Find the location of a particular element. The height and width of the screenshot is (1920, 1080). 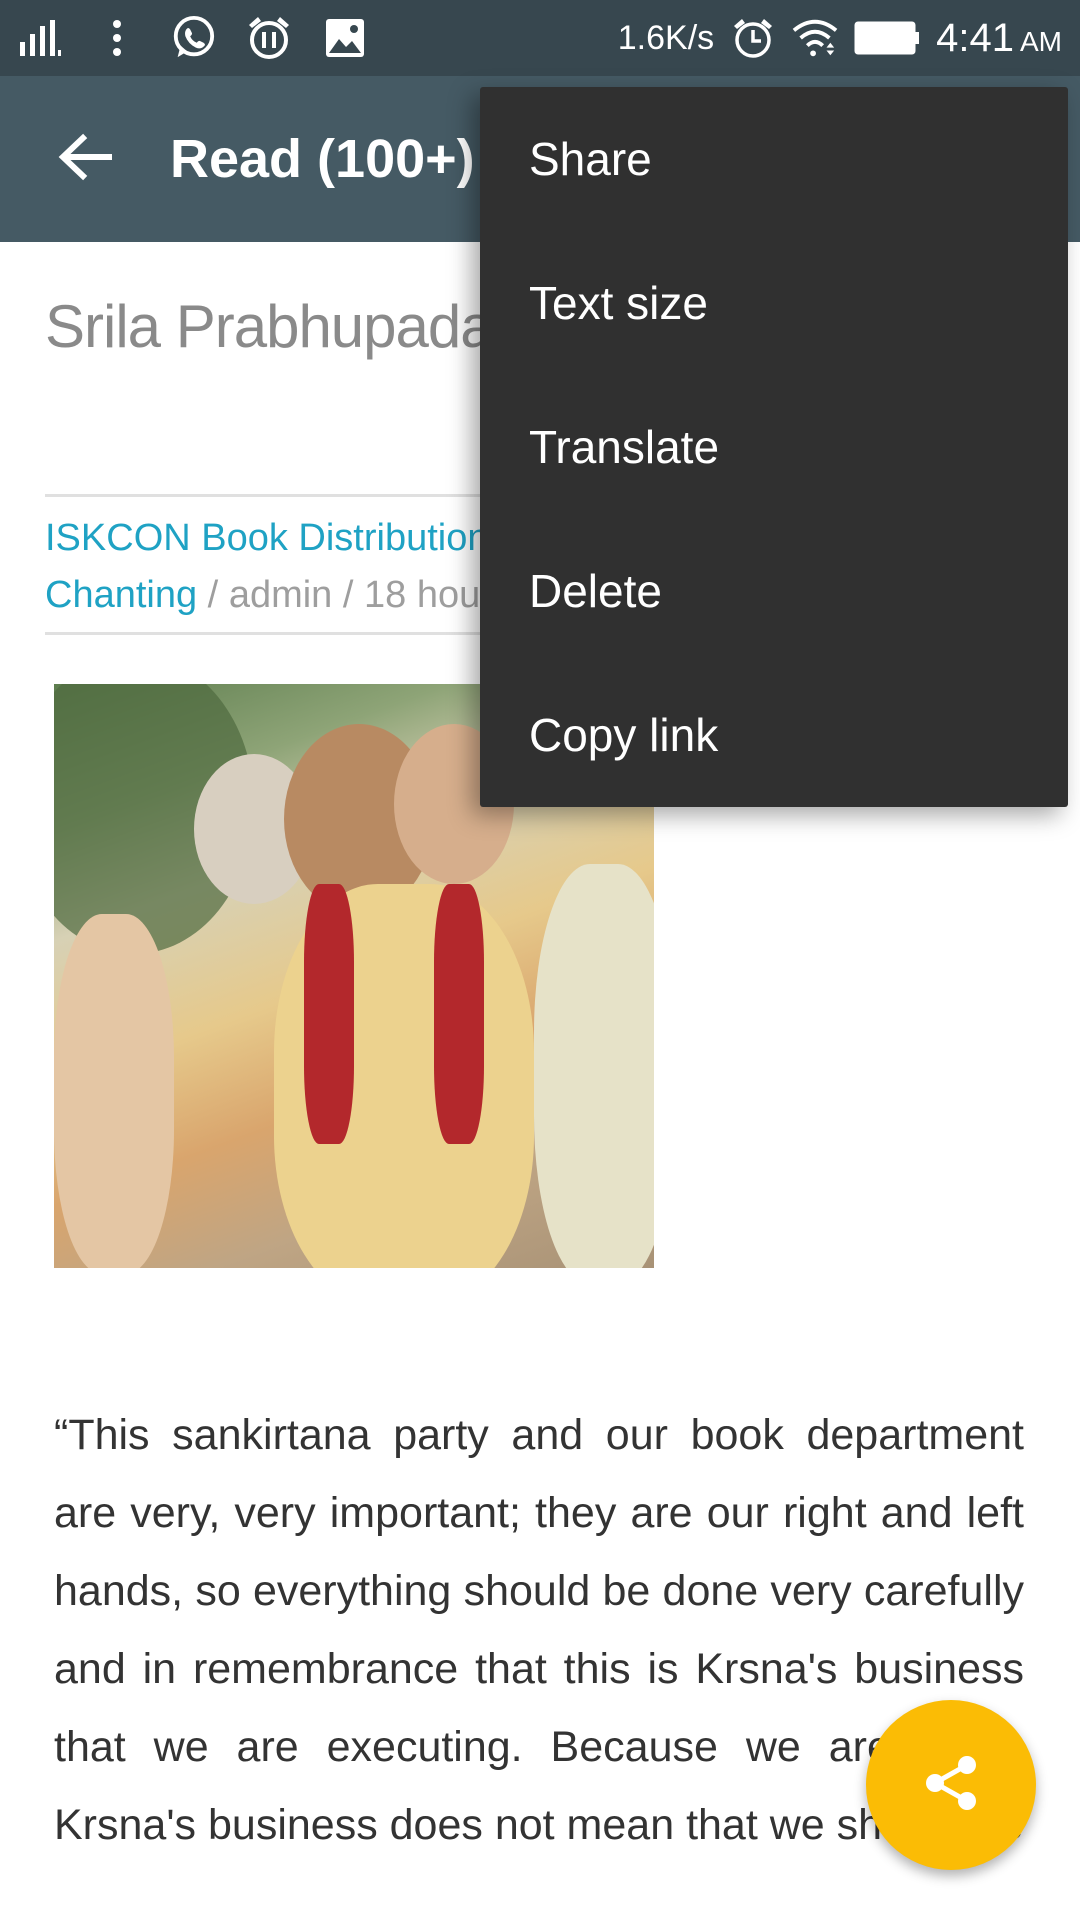

category-link-book-distribution: ISKCON Book Distribution is located at coordinates (267, 538).